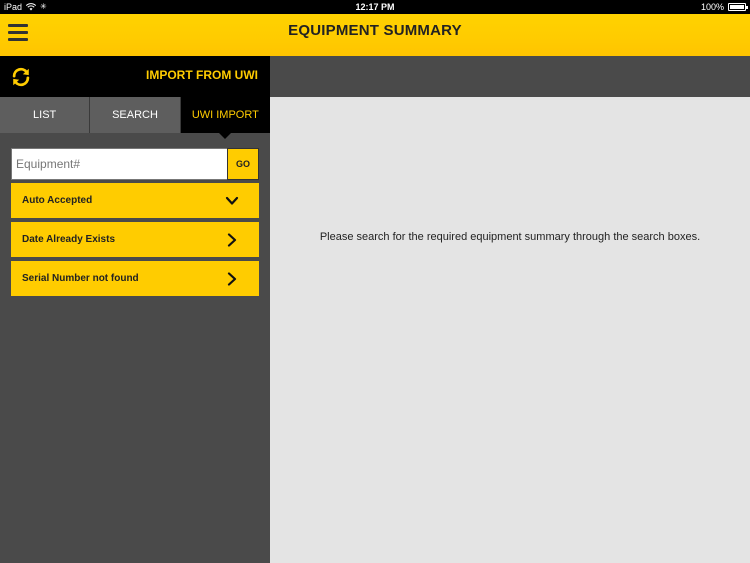 The height and width of the screenshot is (563, 750). Describe the element at coordinates (712, 7) in the screenshot. I see `battery-percent: 100%` at that location.